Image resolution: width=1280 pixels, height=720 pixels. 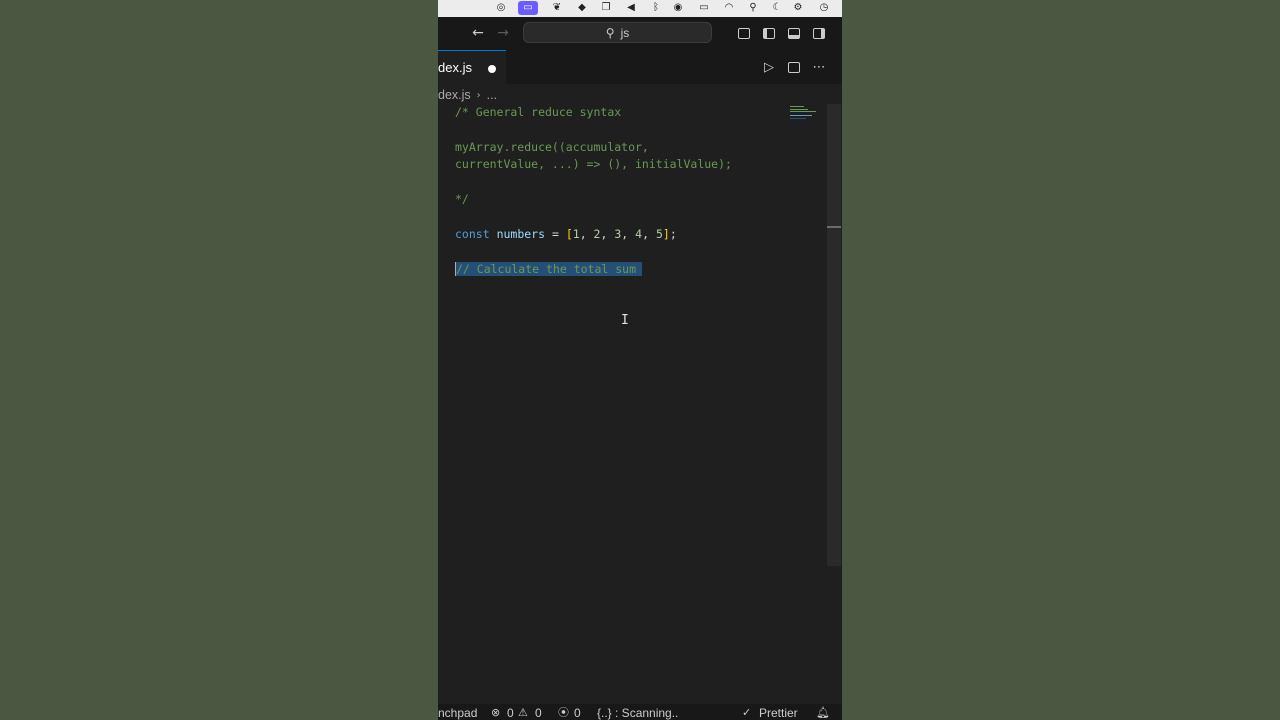 What do you see at coordinates (625, 32) in the screenshot?
I see `search-text: js` at bounding box center [625, 32].